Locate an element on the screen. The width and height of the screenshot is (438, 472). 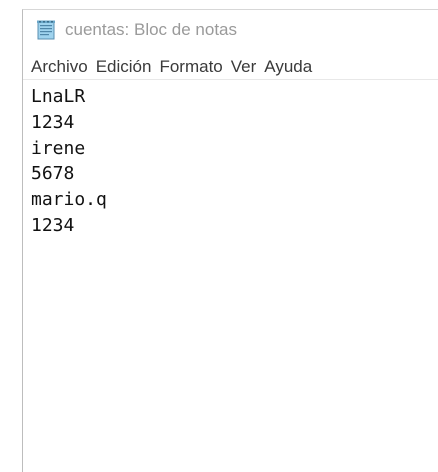
menu-ayuda: Ayuda is located at coordinates (288, 67).